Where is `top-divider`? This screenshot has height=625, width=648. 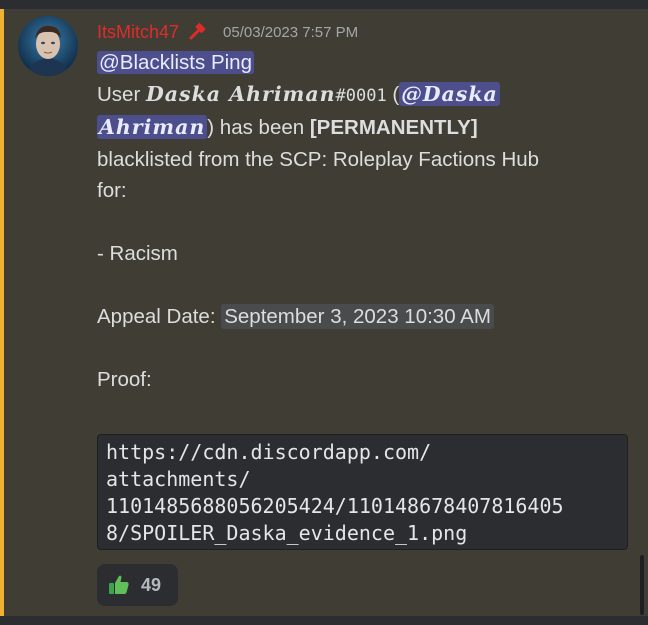 top-divider is located at coordinates (324, 4).